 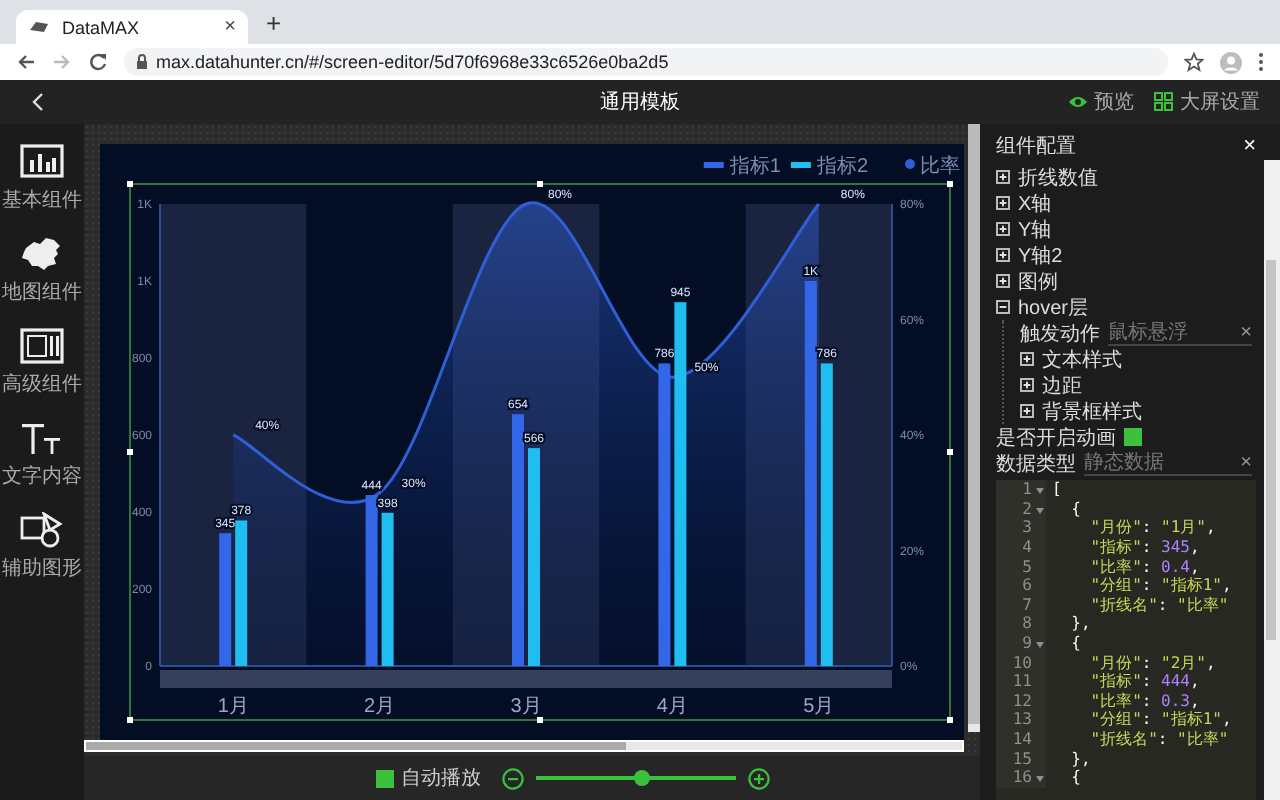 I want to click on line-number: 12, so click(x=1022, y=700).